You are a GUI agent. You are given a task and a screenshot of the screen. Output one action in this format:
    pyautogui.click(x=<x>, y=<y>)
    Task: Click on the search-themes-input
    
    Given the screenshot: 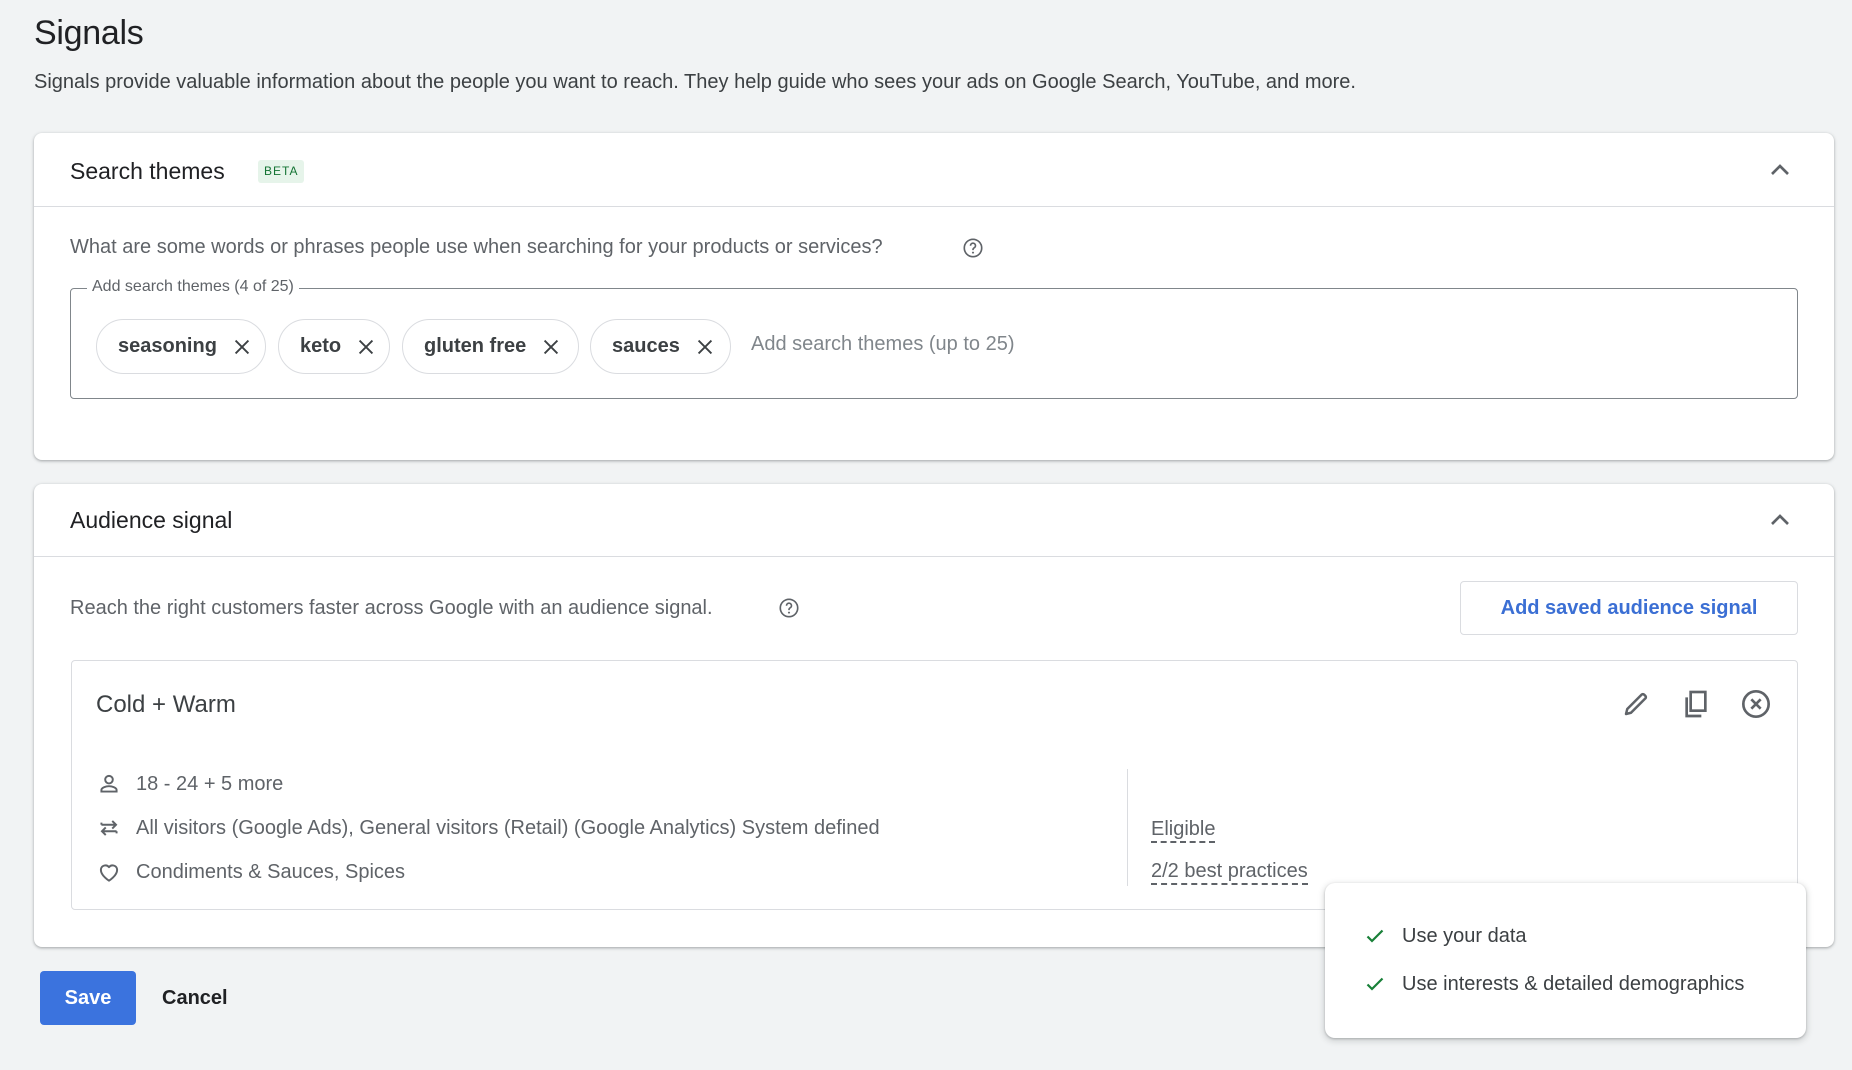 What is the action you would take?
    pyautogui.click(x=1051, y=344)
    